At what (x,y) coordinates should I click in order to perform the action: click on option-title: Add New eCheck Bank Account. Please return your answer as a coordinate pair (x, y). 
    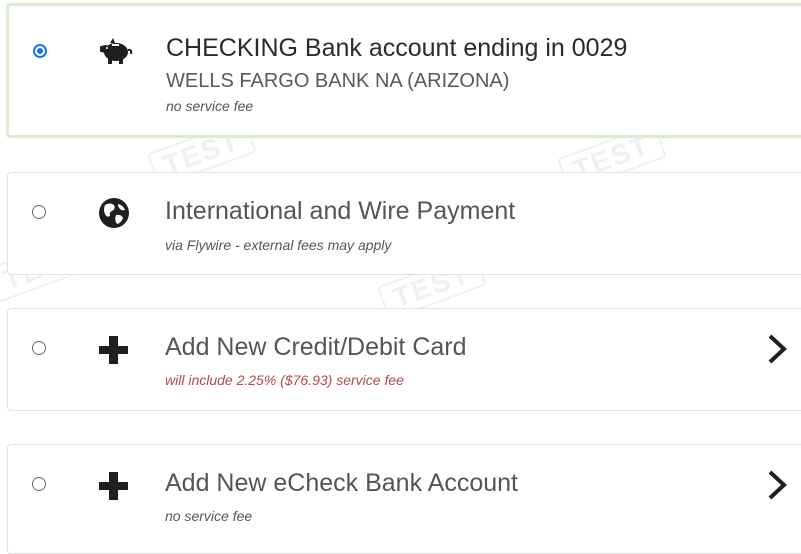
    Looking at the image, I should click on (341, 483).